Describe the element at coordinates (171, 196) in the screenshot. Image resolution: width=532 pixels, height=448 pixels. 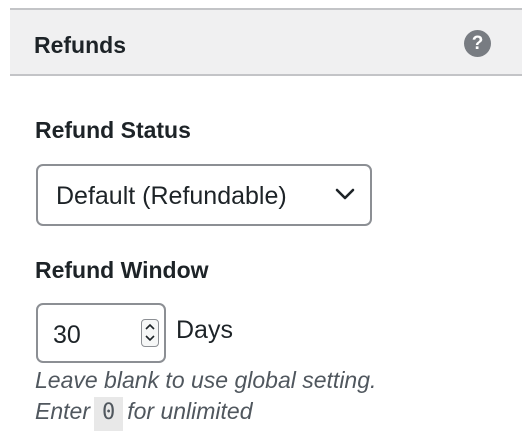
I see `refund-status-selected-value: Default (Refundable)` at that location.